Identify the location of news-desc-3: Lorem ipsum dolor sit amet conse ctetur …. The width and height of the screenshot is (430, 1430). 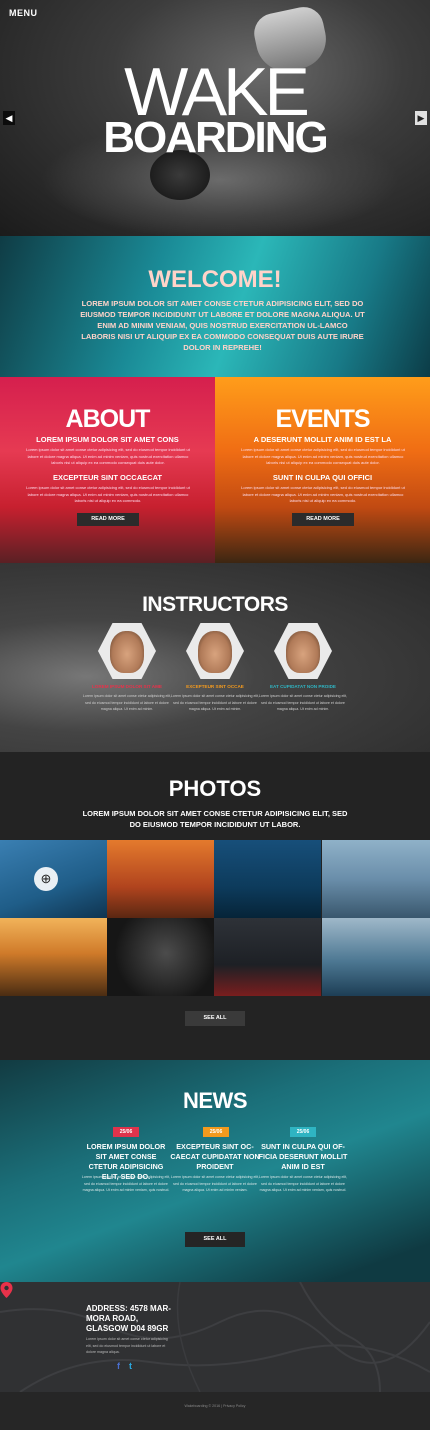
(303, 1183).